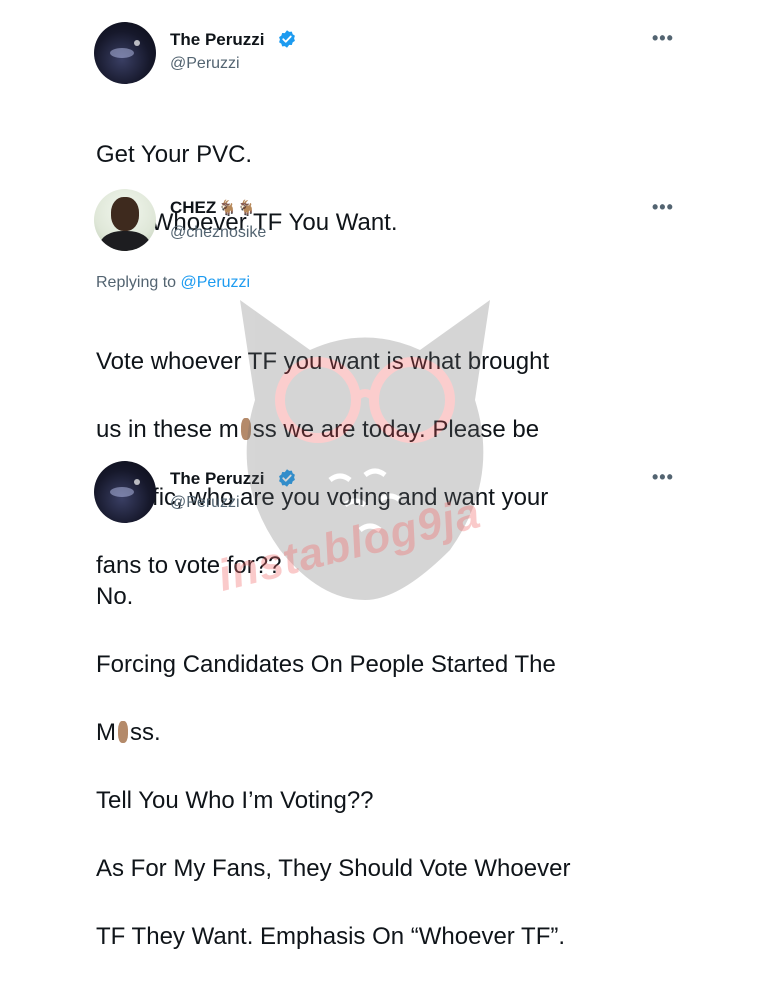 Image resolution: width=768 pixels, height=988 pixels. I want to click on tweet-line: Get Your PVC., so click(174, 154).